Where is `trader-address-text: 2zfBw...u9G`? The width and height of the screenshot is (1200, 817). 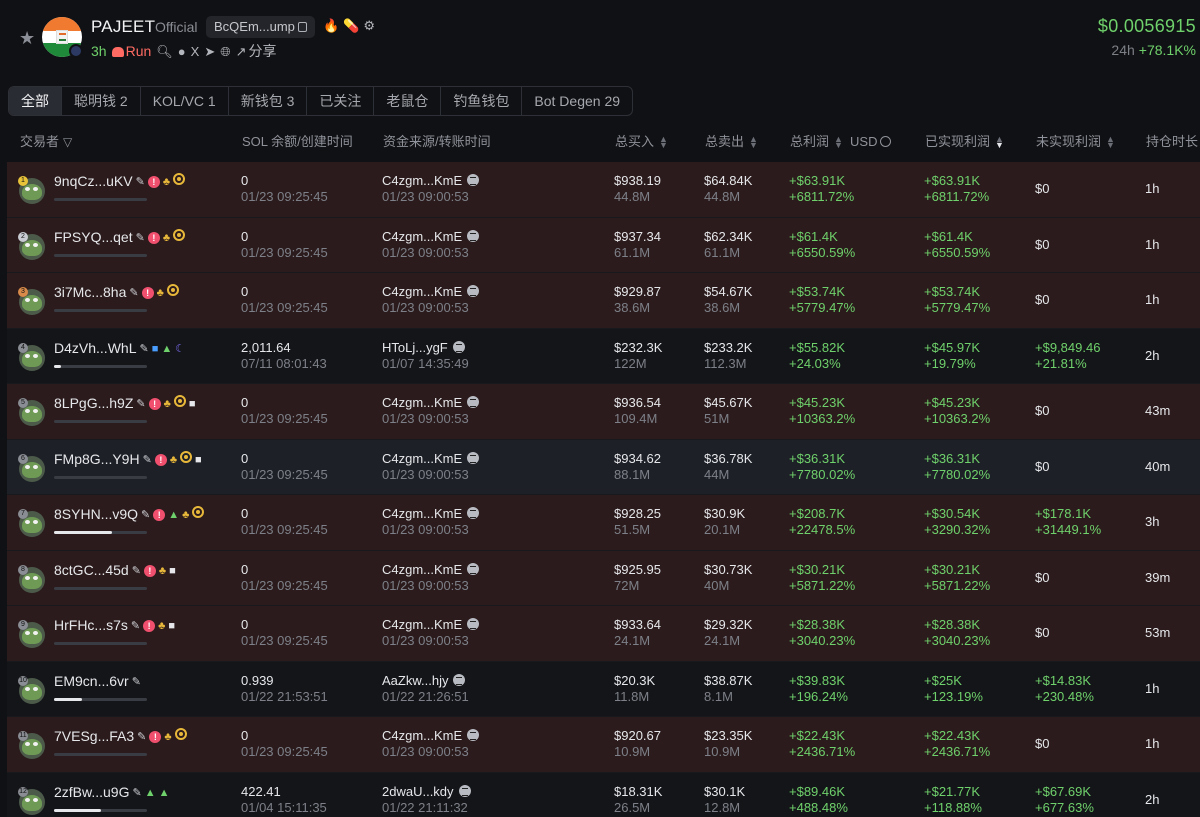 trader-address-text: 2zfBw...u9G is located at coordinates (91, 792).